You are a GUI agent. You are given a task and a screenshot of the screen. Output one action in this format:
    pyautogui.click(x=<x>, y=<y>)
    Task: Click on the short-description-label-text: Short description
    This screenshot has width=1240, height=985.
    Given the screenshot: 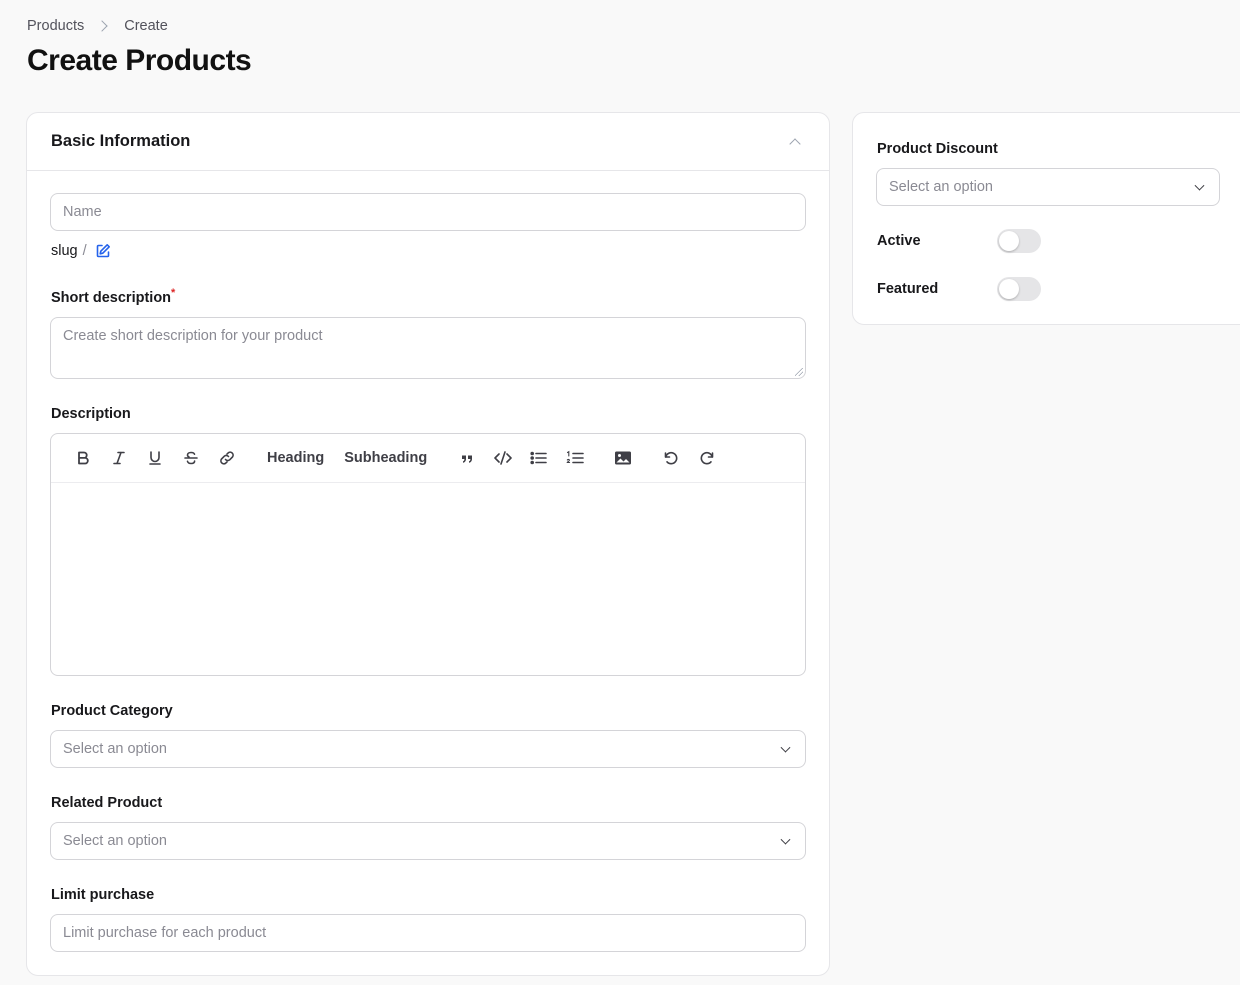 What is the action you would take?
    pyautogui.click(x=111, y=298)
    